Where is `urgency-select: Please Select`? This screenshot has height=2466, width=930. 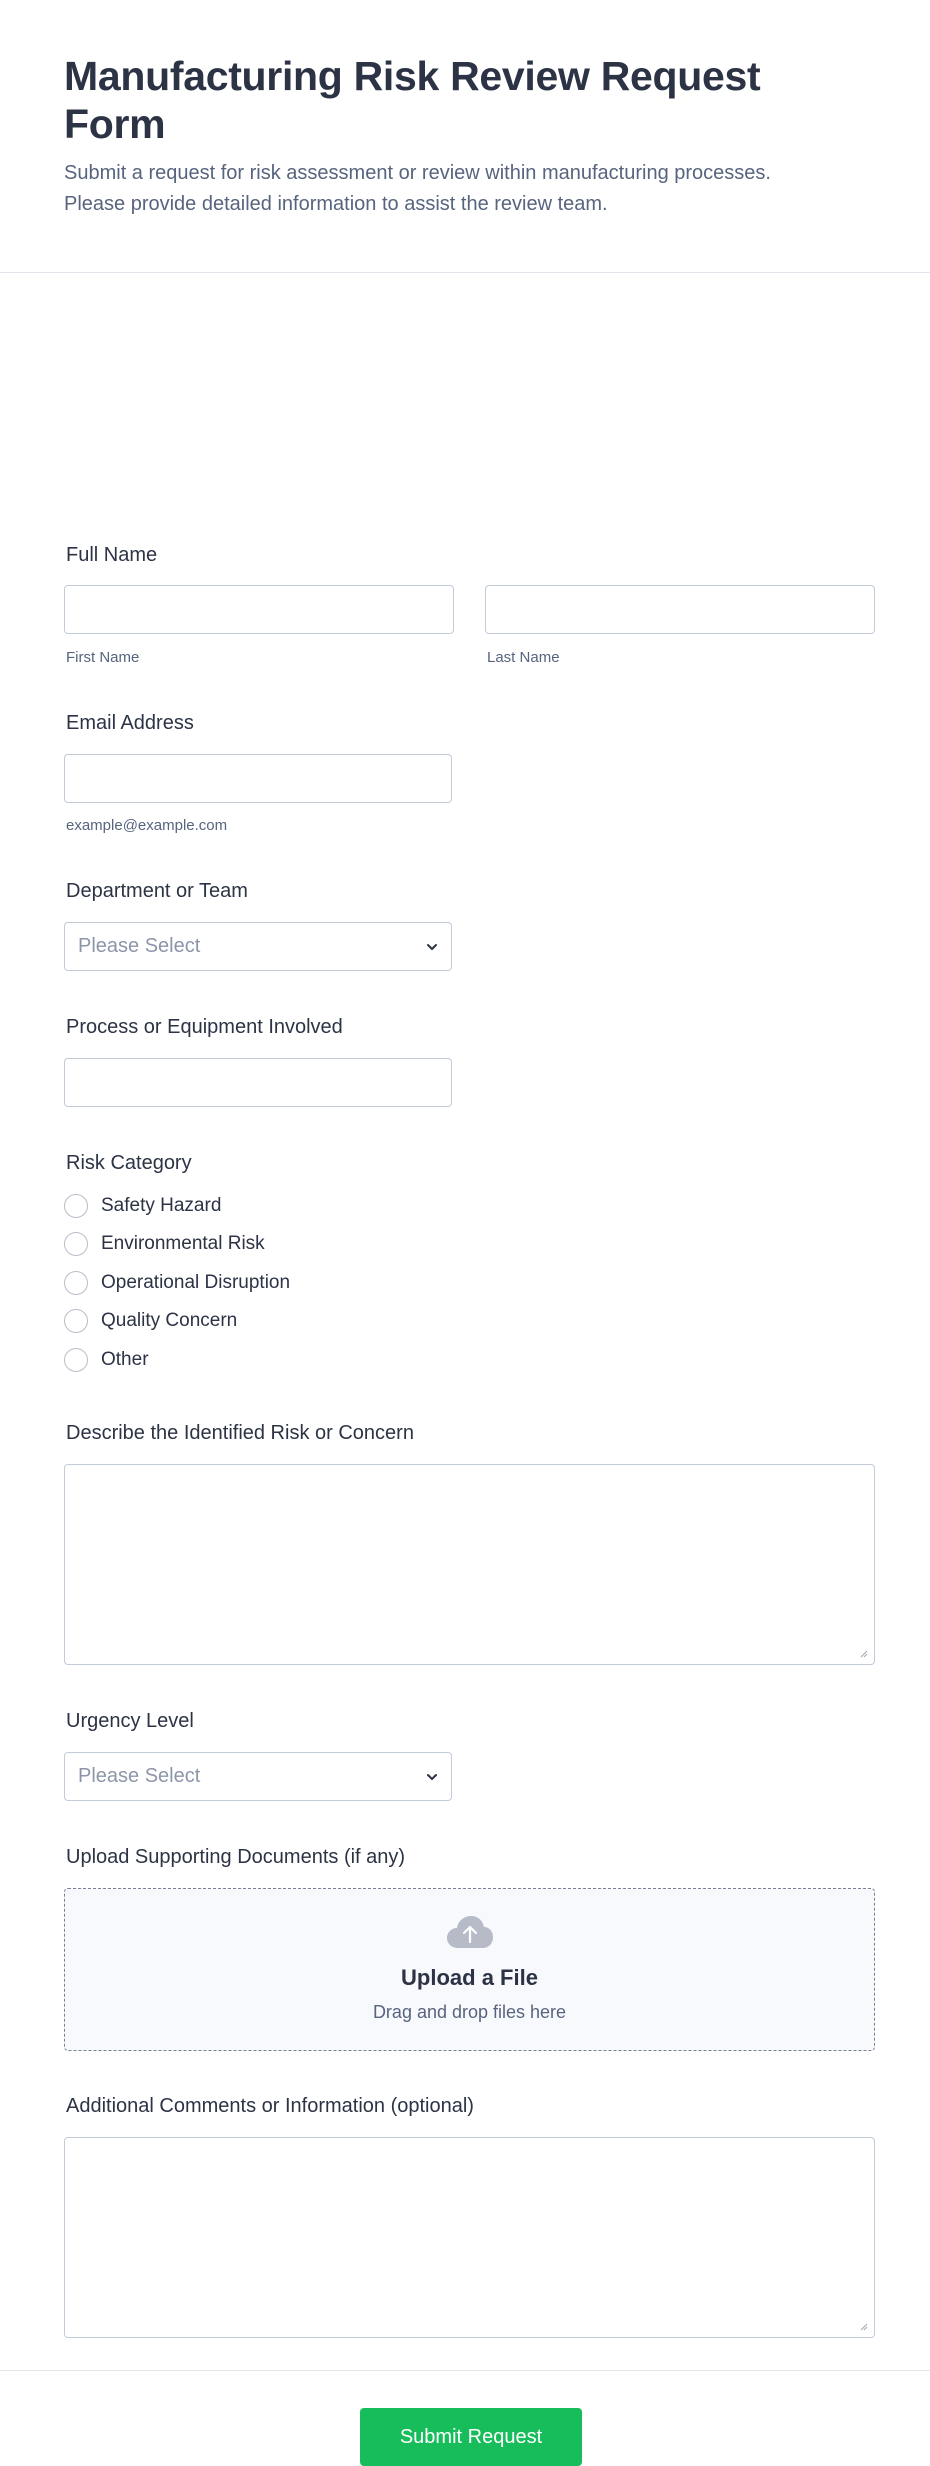
urgency-select: Please Select is located at coordinates (258, 1776).